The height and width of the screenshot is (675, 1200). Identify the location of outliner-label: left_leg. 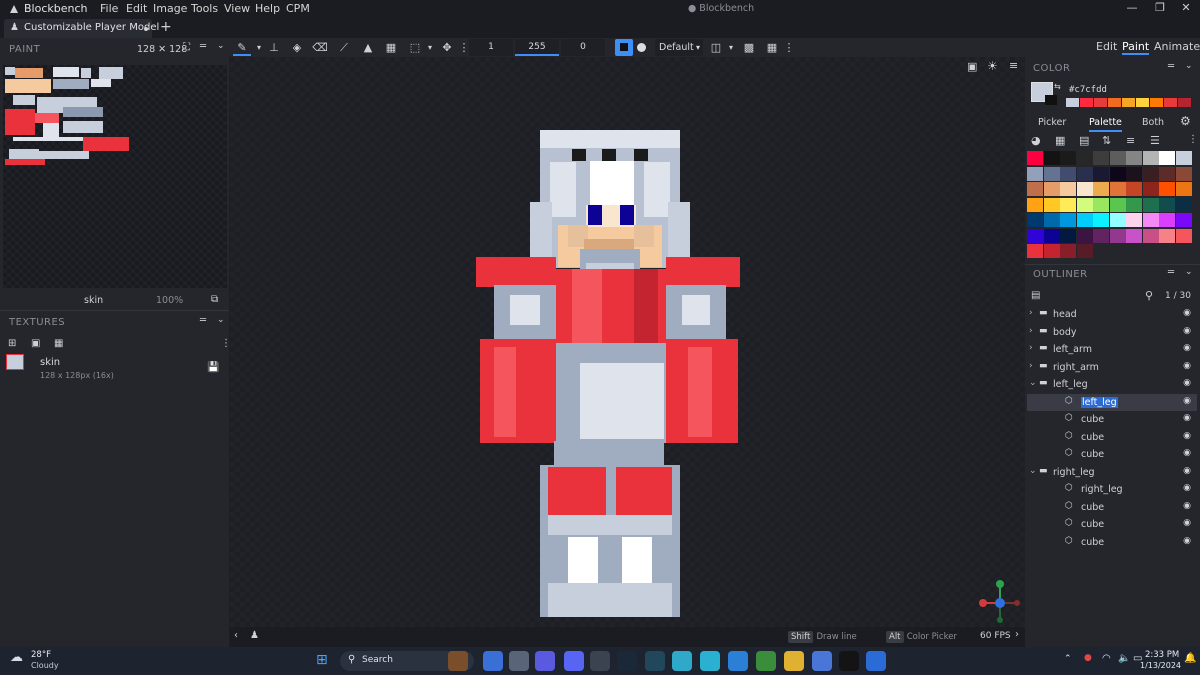
(1099, 402).